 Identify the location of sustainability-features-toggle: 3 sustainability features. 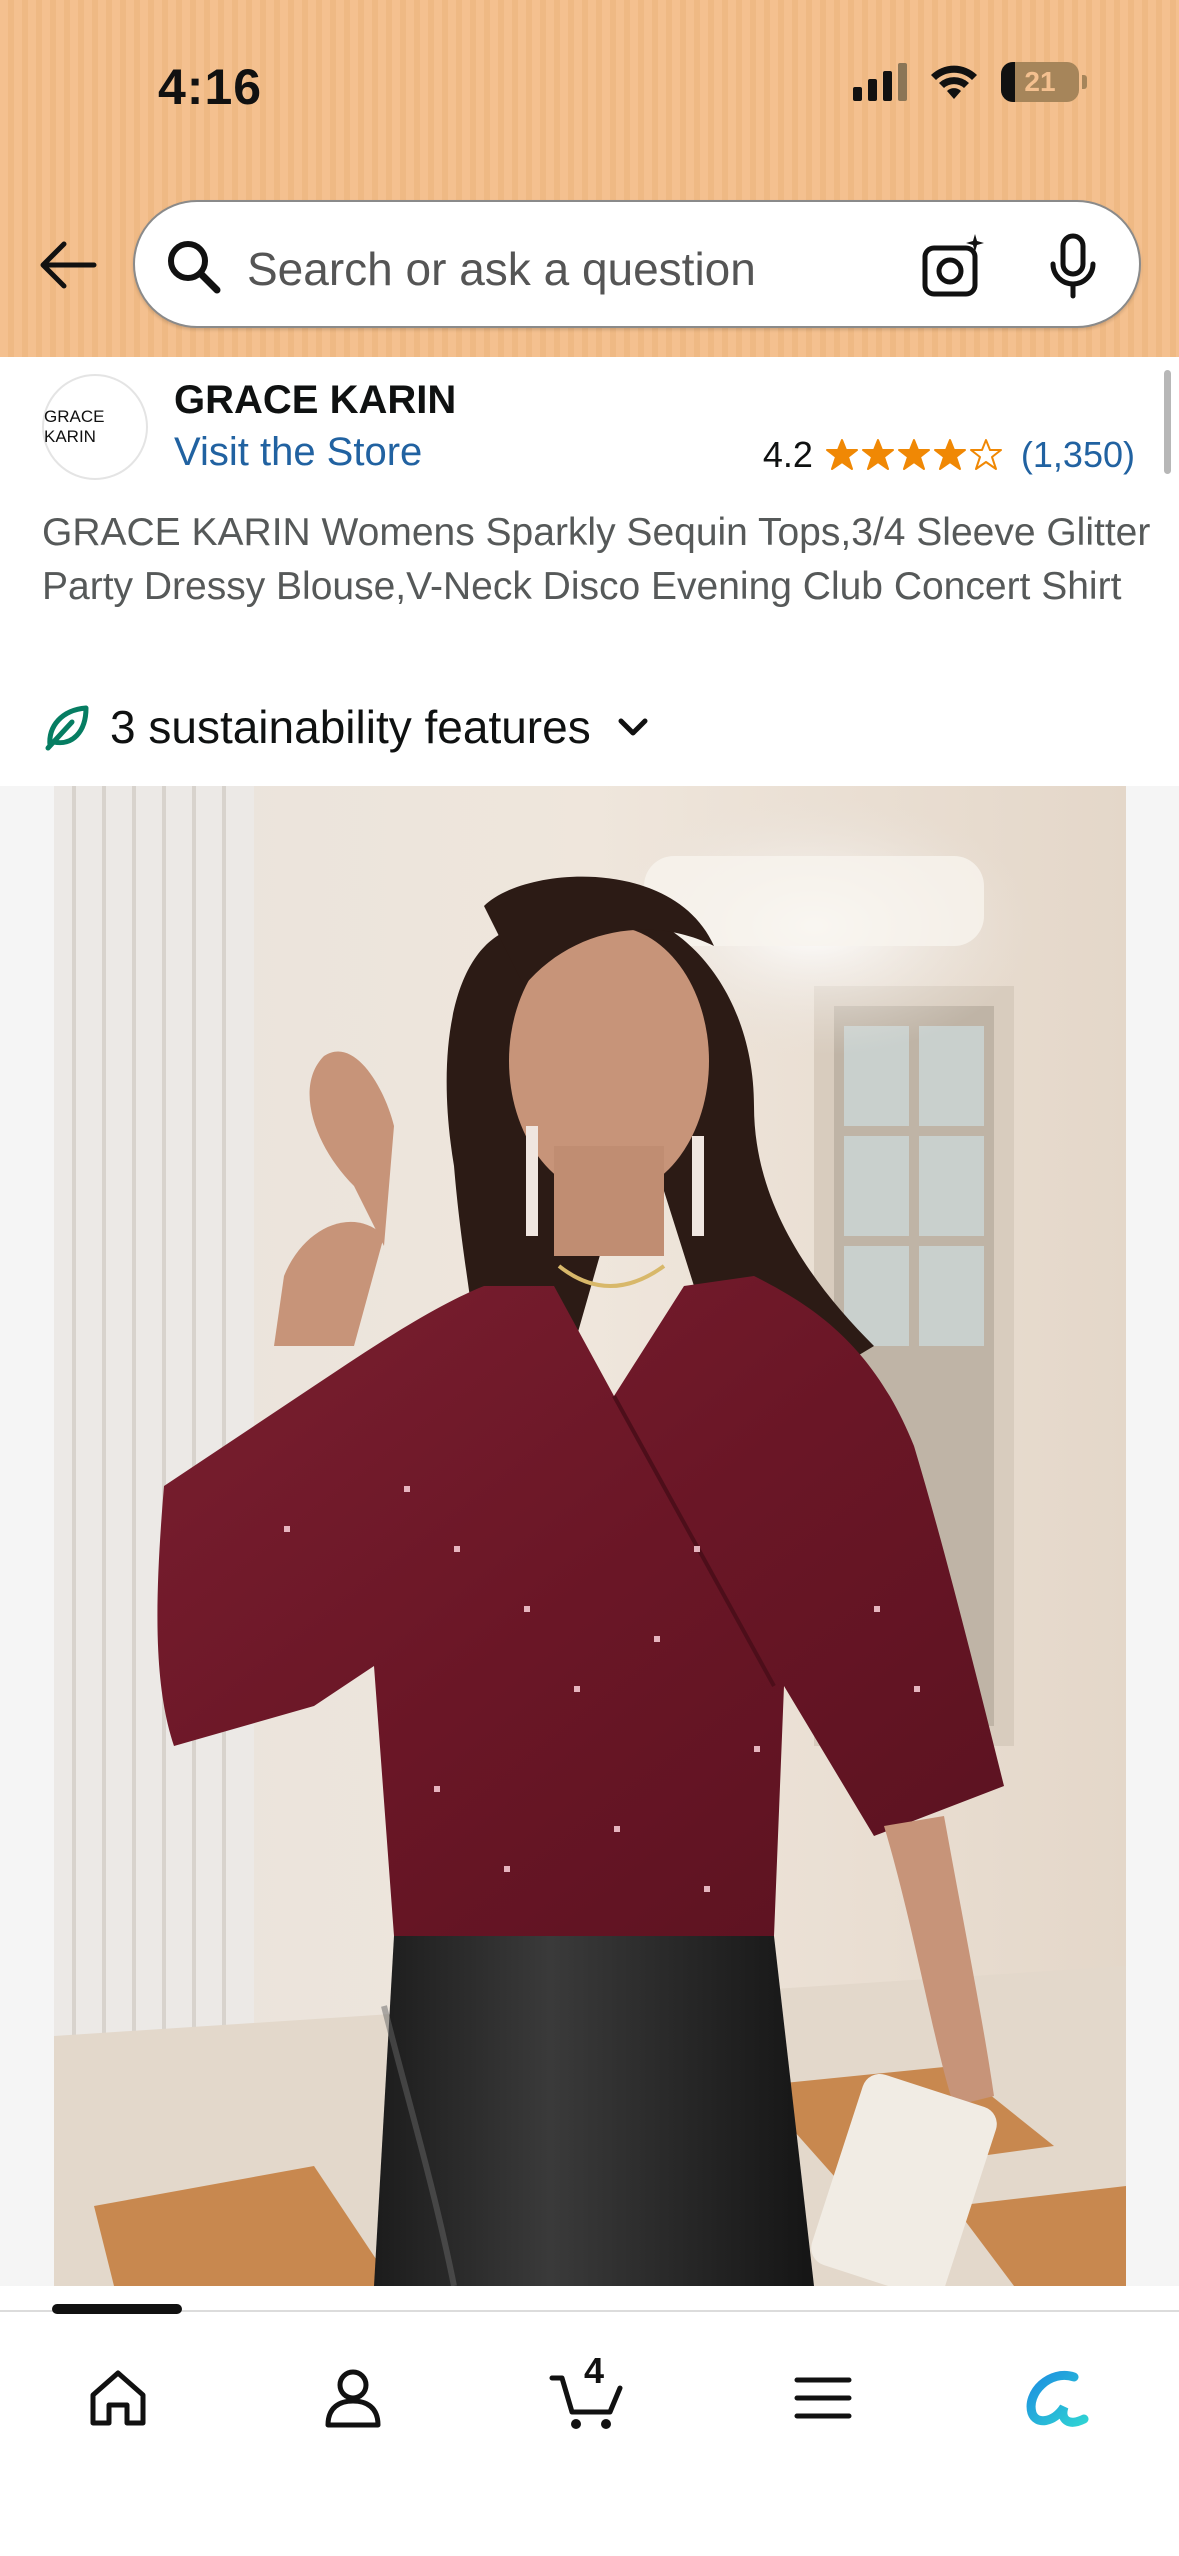
(347, 727).